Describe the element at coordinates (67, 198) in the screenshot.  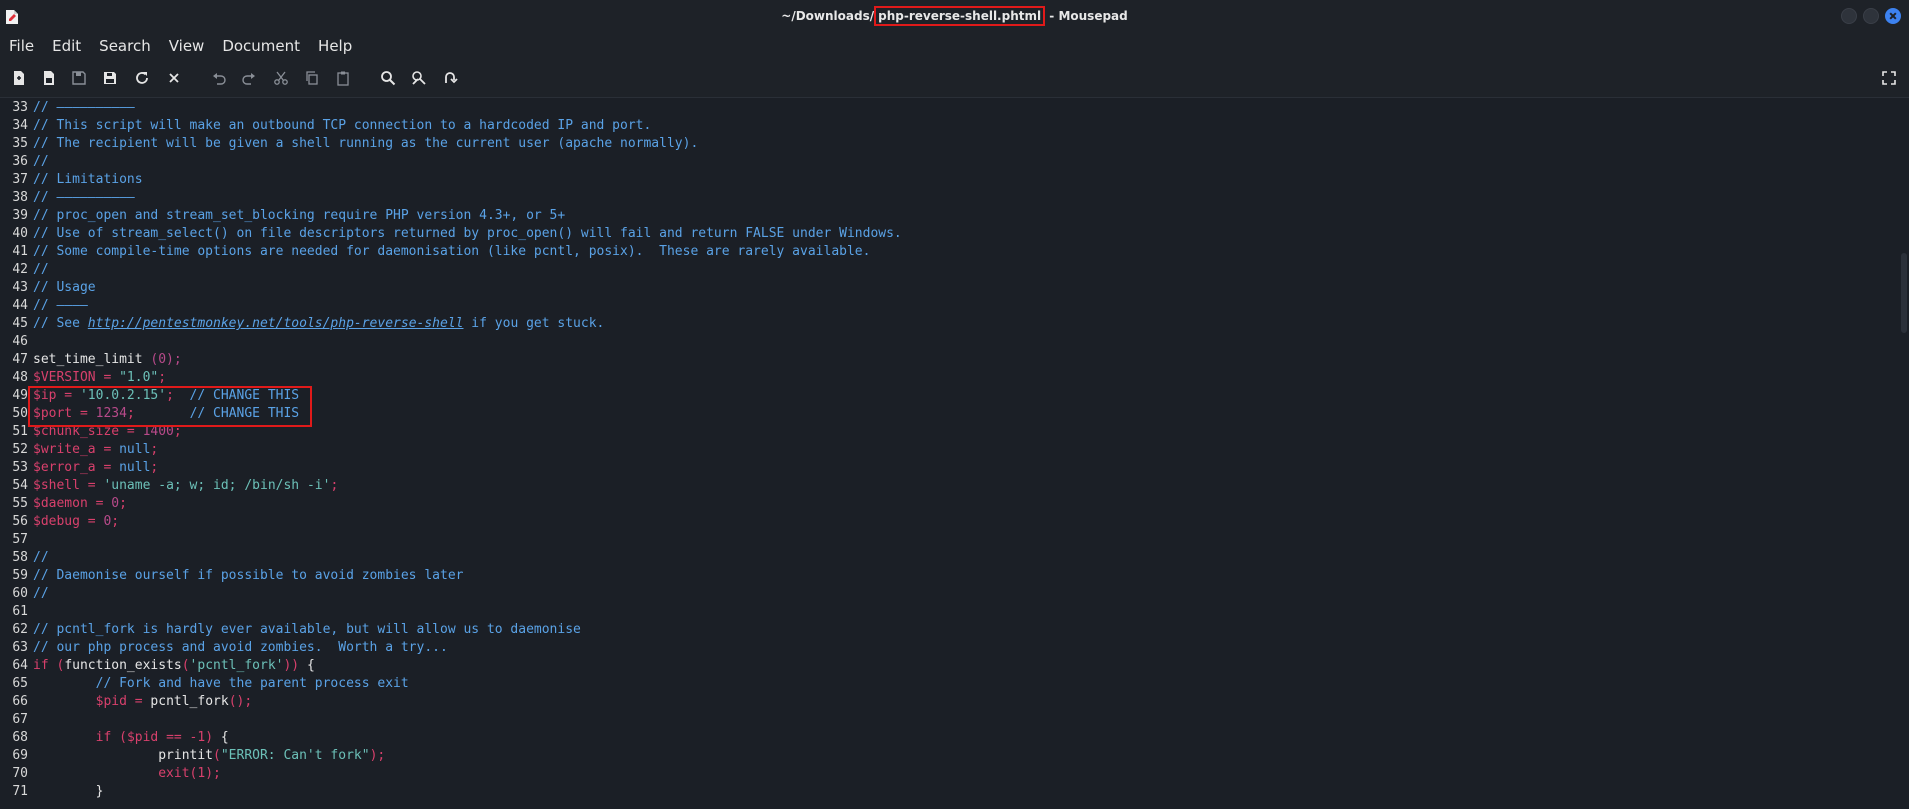
I see `code-line: 38 // ——————————` at that location.